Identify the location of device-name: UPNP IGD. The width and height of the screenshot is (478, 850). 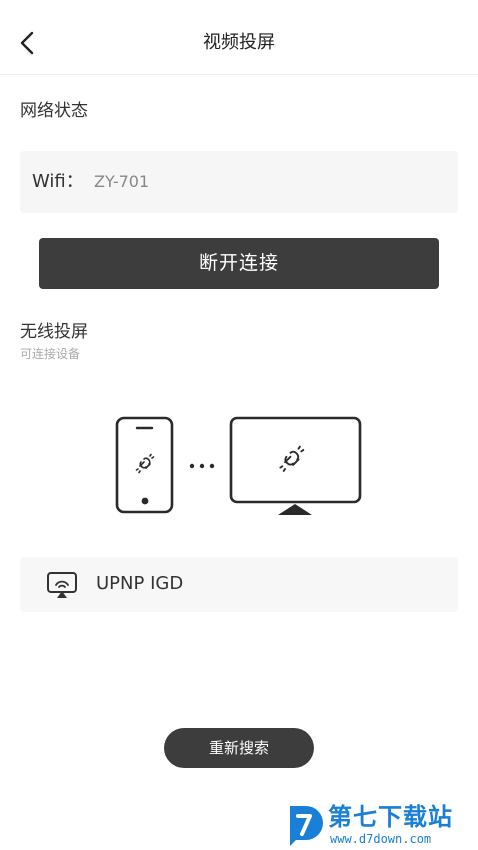
(140, 583).